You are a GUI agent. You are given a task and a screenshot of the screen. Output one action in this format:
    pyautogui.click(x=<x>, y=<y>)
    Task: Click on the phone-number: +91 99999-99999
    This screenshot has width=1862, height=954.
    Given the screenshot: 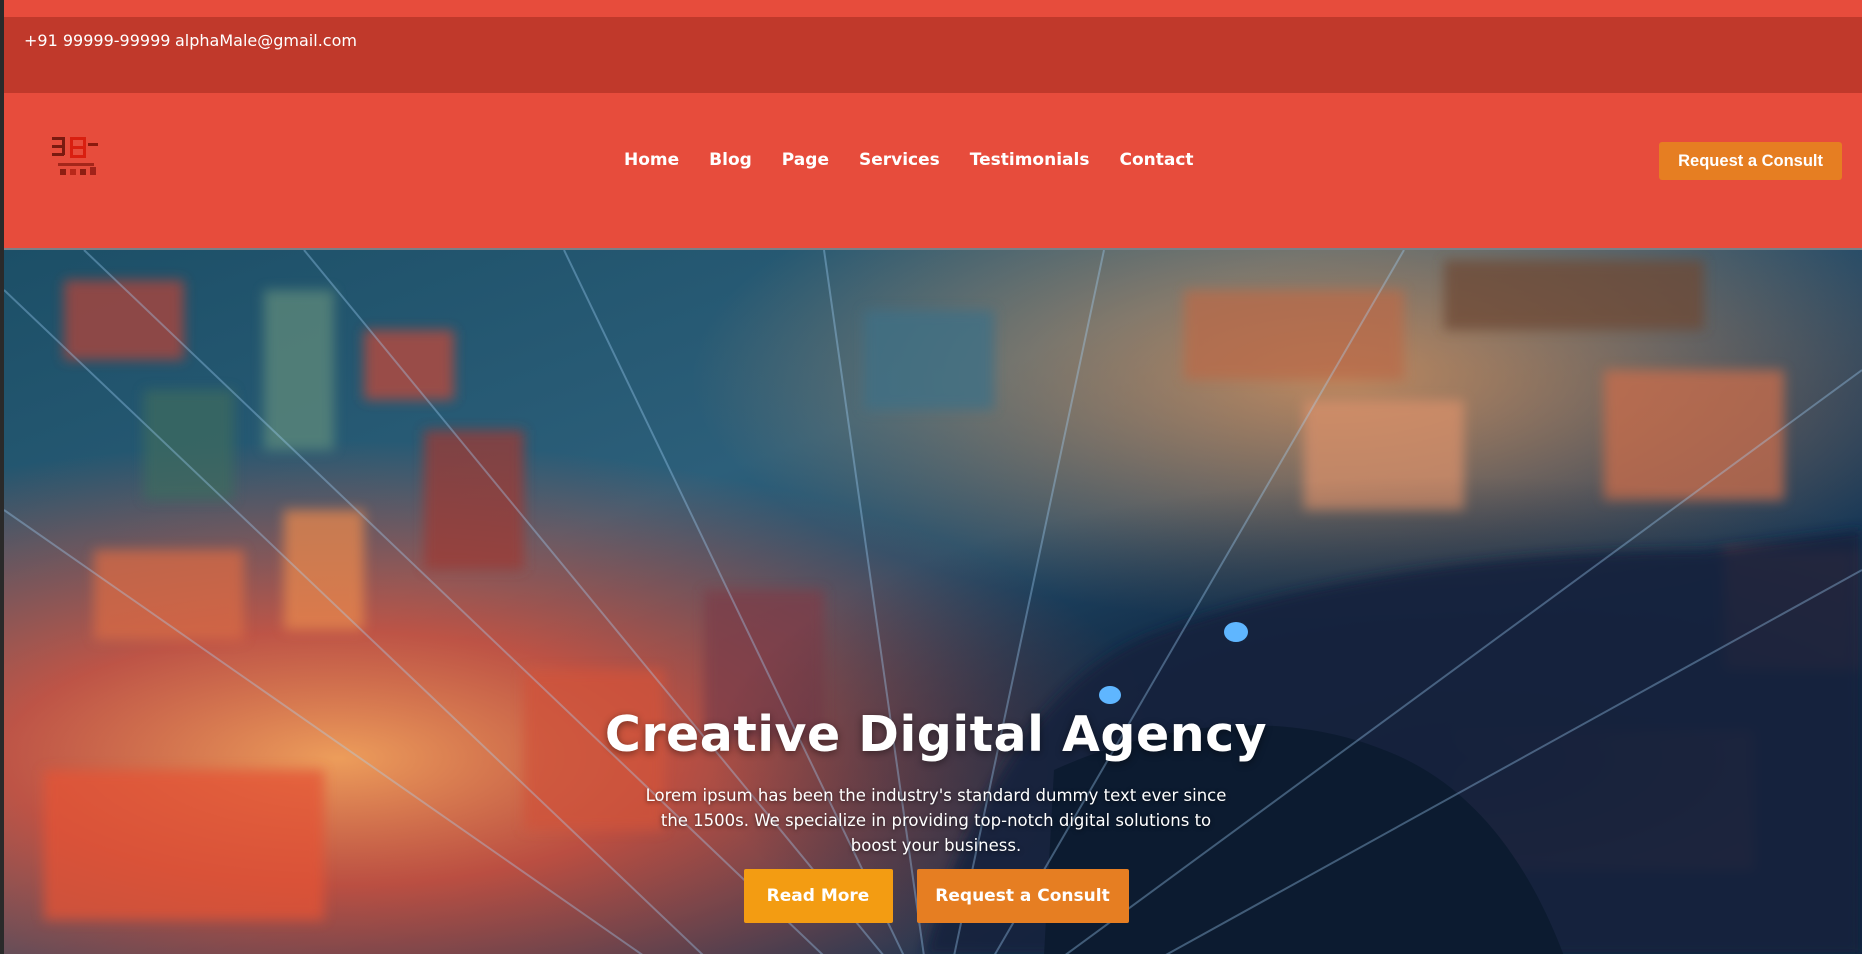 What is the action you would take?
    pyautogui.click(x=97, y=40)
    